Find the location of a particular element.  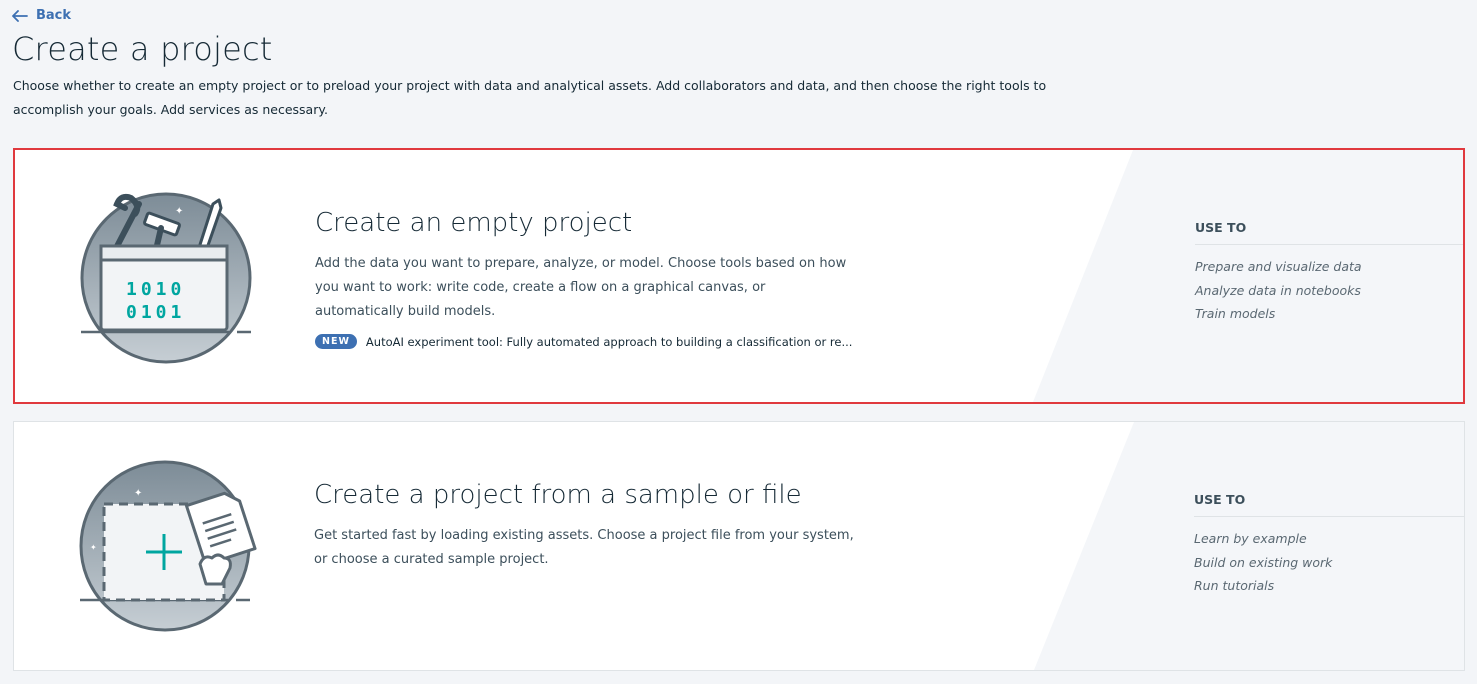

use-to-item: Run tutorials is located at coordinates (1234, 585).